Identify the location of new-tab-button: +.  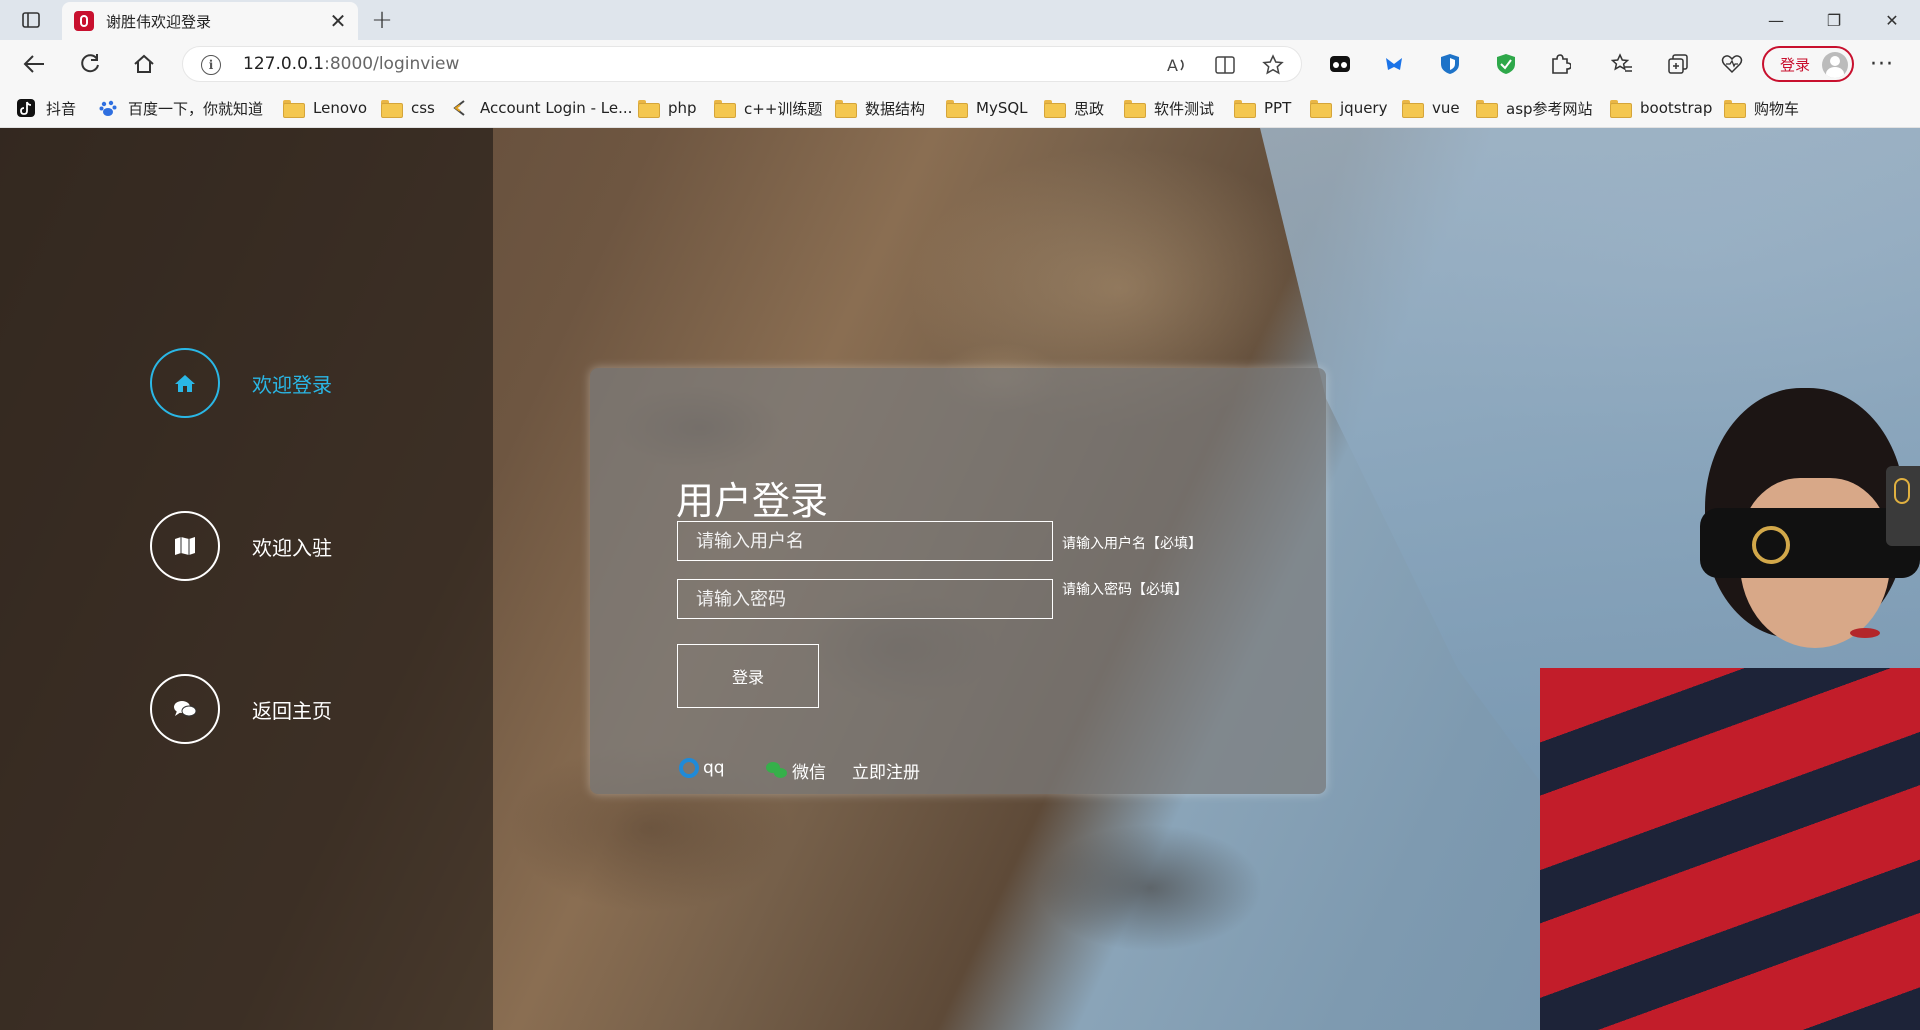
(382, 20).